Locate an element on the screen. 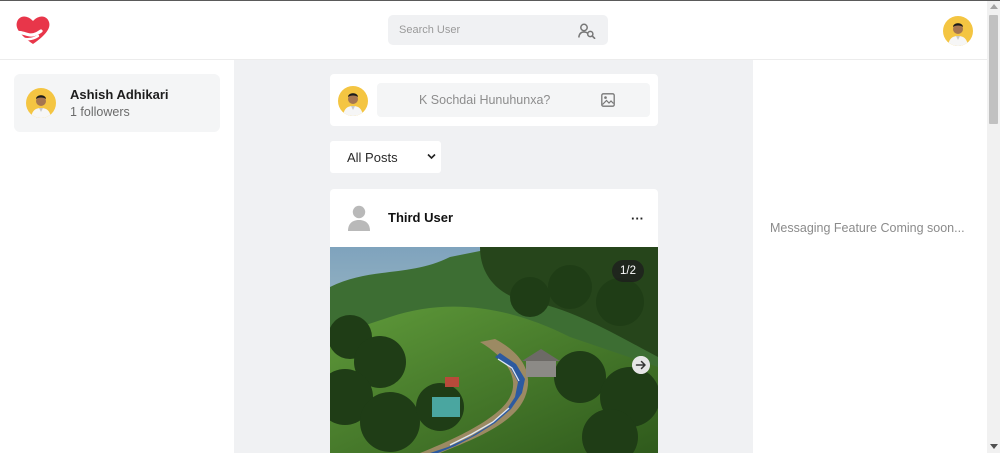 The height and width of the screenshot is (453, 1000). chevron-down-icon is located at coordinates (431, 156).